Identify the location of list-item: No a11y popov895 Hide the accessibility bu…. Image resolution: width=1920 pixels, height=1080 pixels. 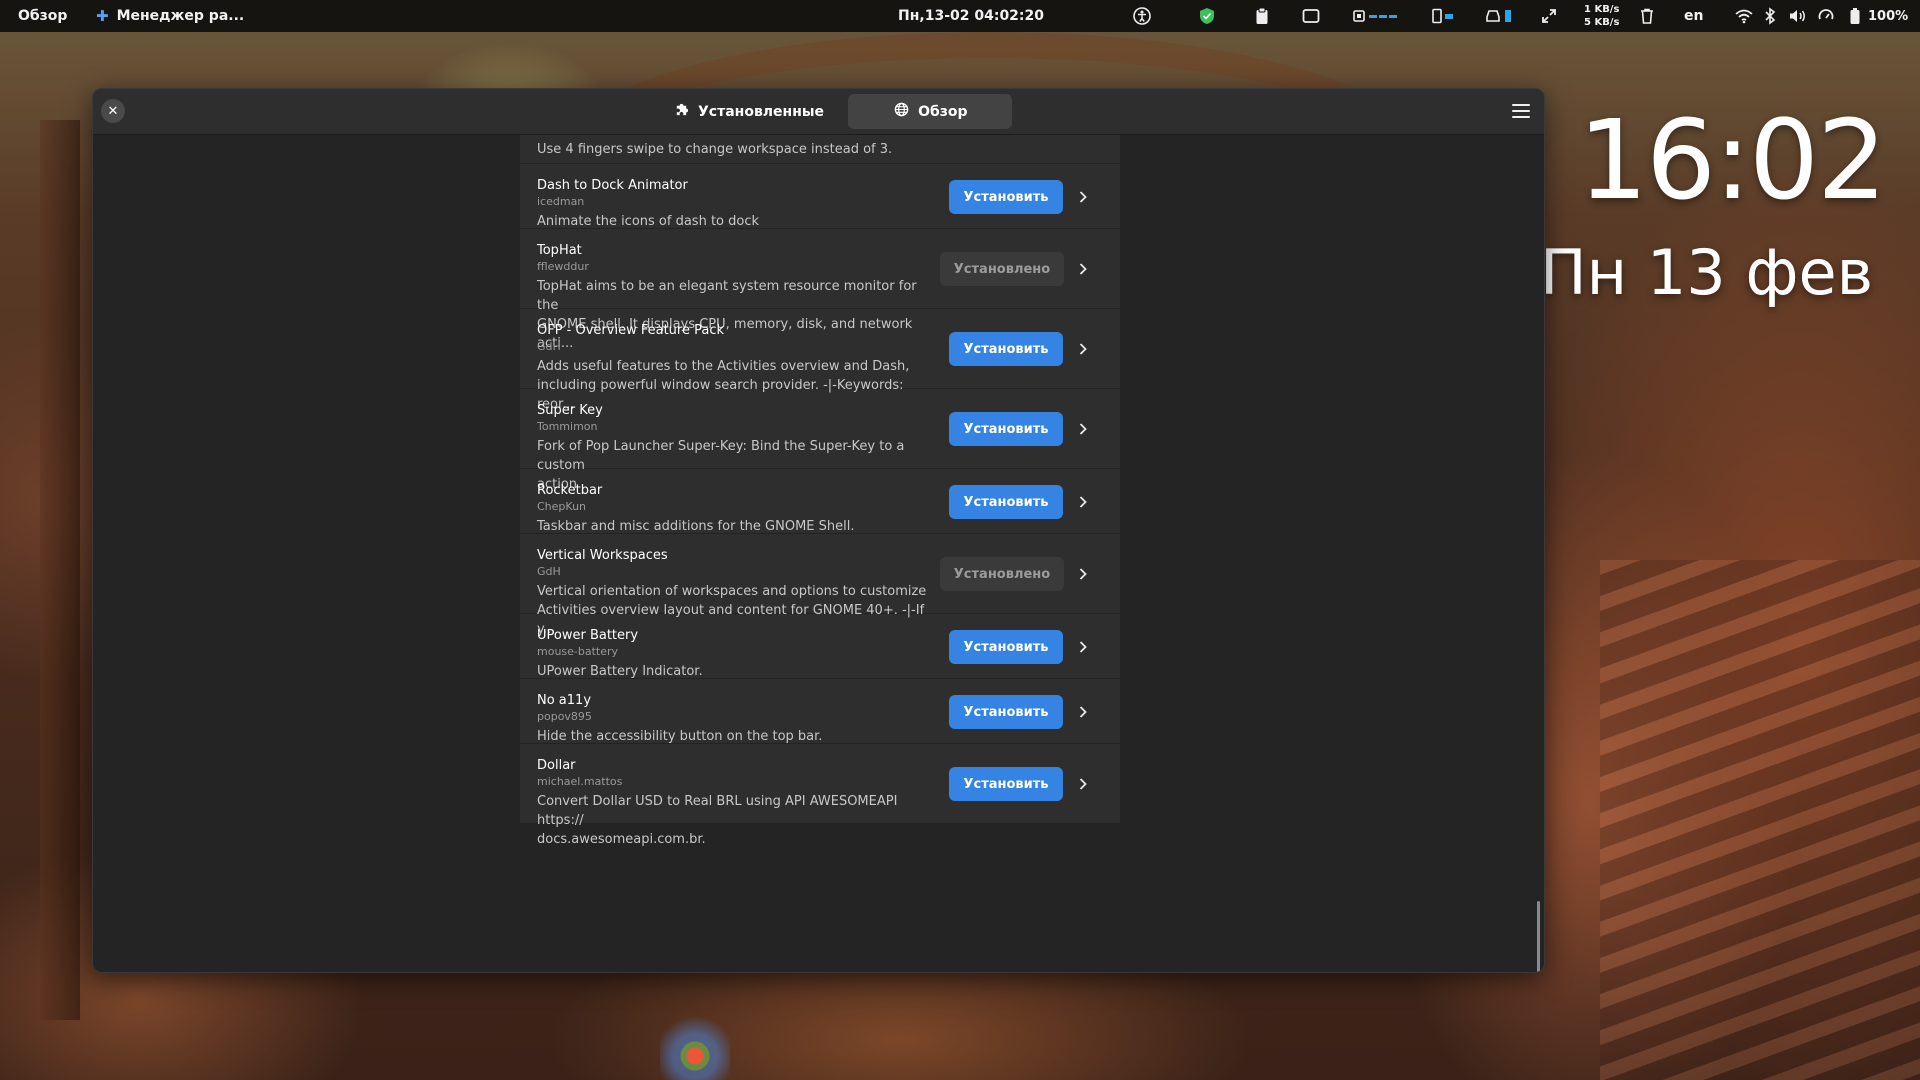
(820, 711).